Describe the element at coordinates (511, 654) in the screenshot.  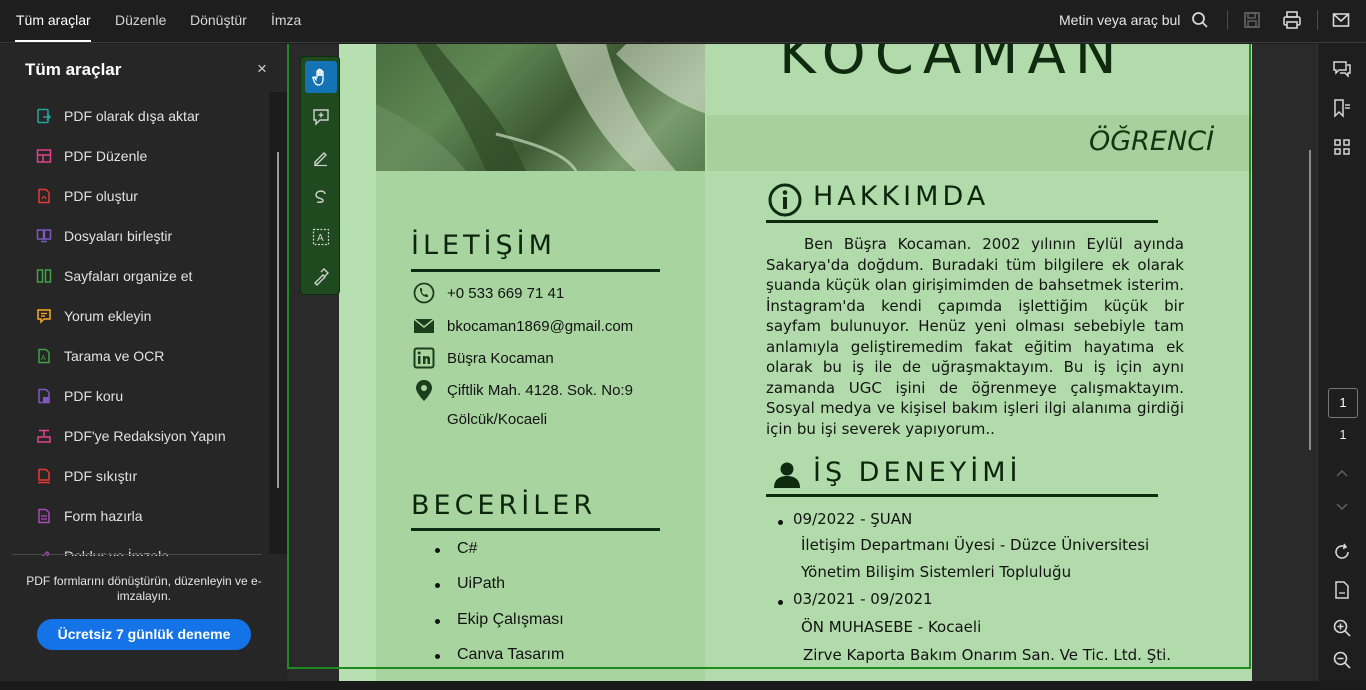
I see `skill-item: Canva Tasarım` at that location.